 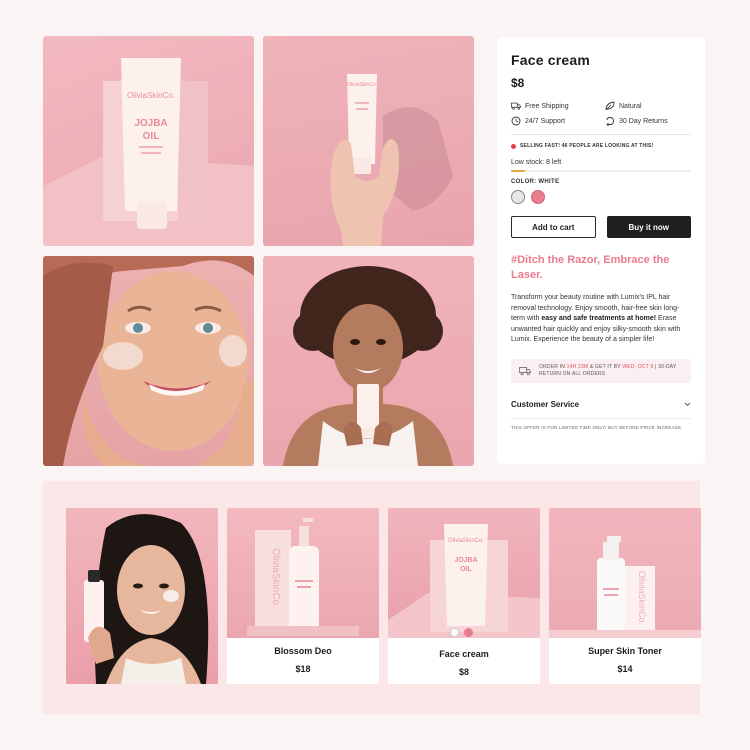 I want to click on gallery-image-hand: OliviaSkinCo., so click(x=368, y=141).